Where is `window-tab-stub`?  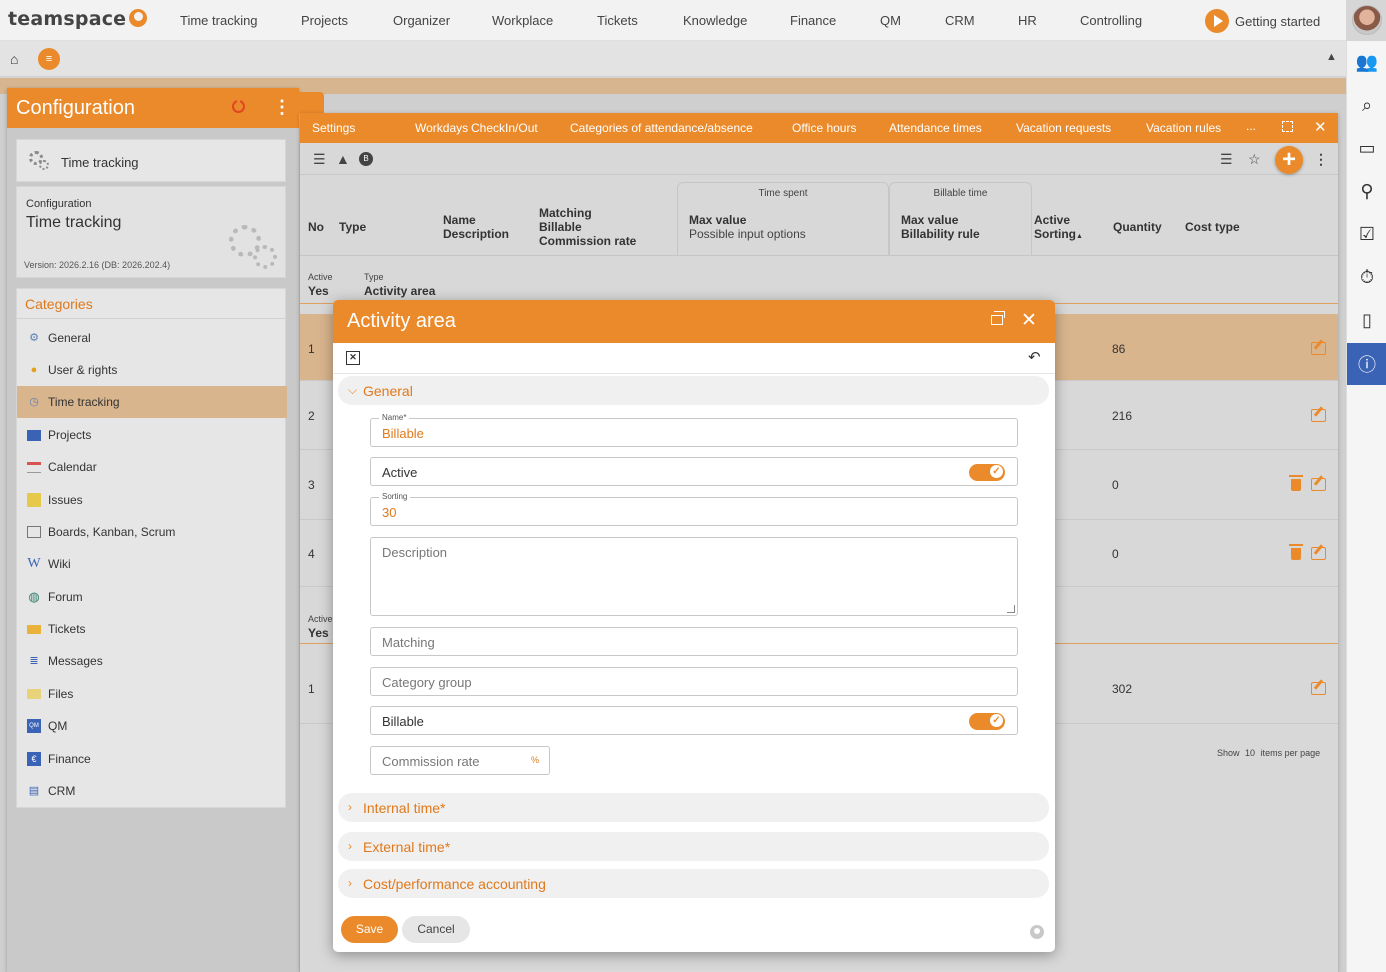
window-tab-stub is located at coordinates (311, 103).